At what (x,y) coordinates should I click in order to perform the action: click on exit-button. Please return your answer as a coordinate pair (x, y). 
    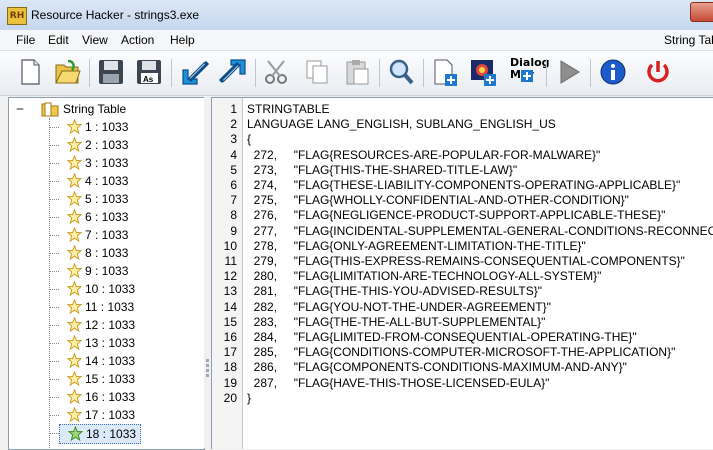
    Looking at the image, I should click on (658, 72).